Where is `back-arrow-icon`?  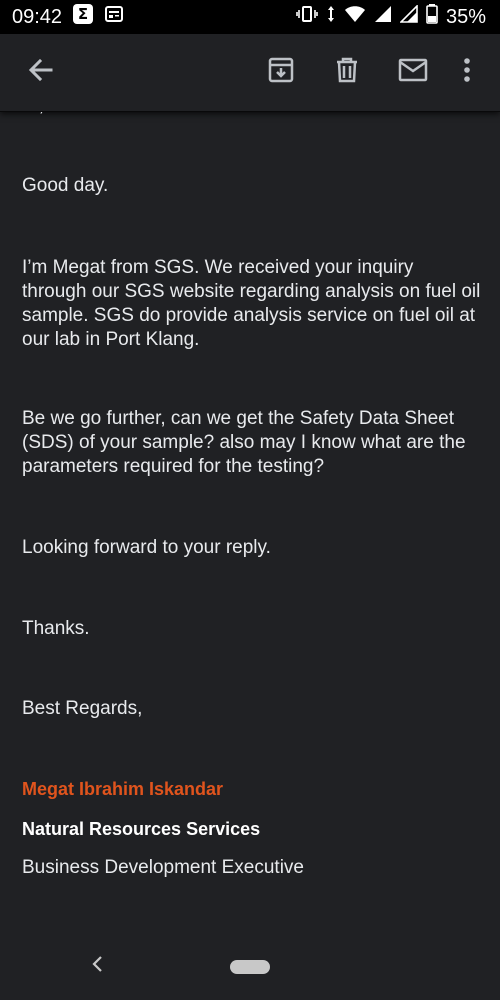
back-arrow-icon is located at coordinates (41, 72).